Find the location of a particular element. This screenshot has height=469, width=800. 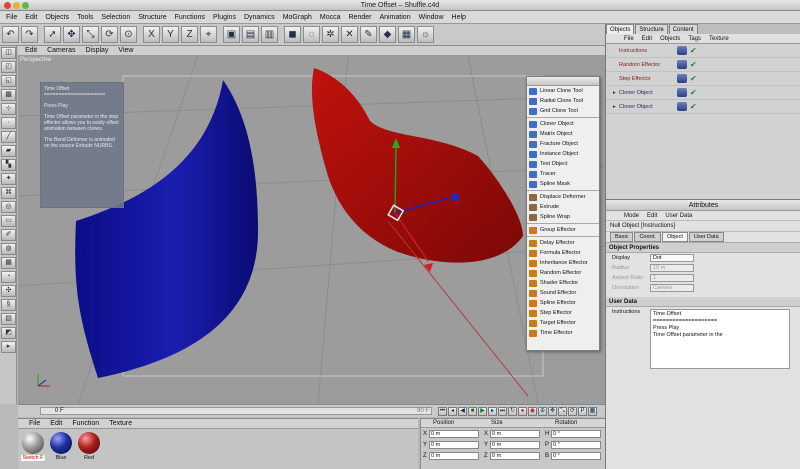

pointer-tool-icon: ➚ is located at coordinates (52, 34).